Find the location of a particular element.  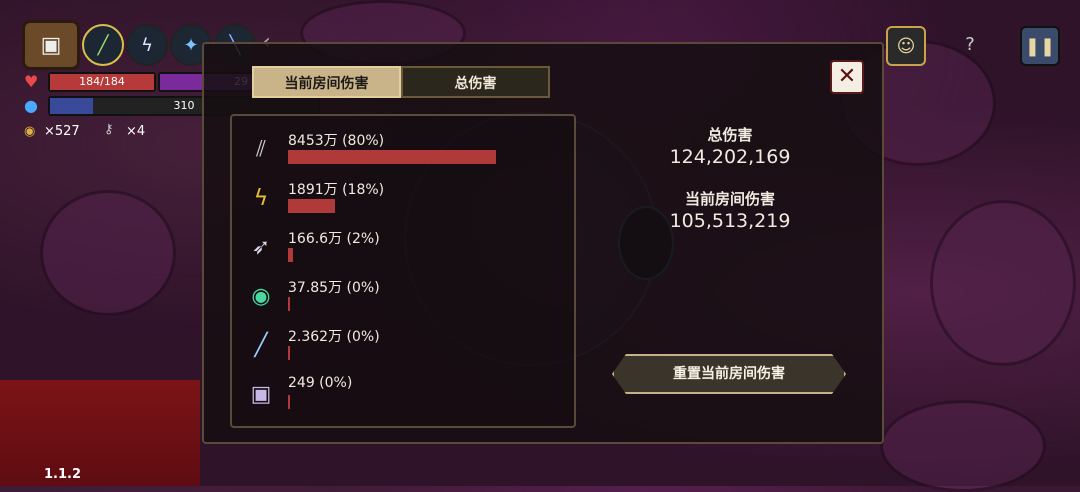

blades-icon: ⫽ is located at coordinates (261, 149).